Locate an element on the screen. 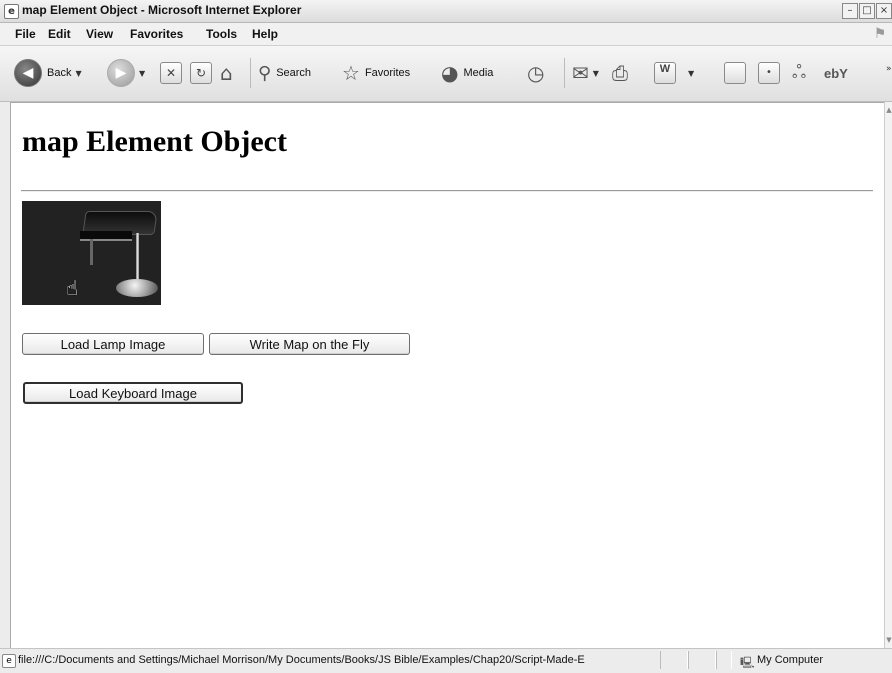 The width and height of the screenshot is (892, 673). mail-button: ✉ ▼ is located at coordinates (585, 73).